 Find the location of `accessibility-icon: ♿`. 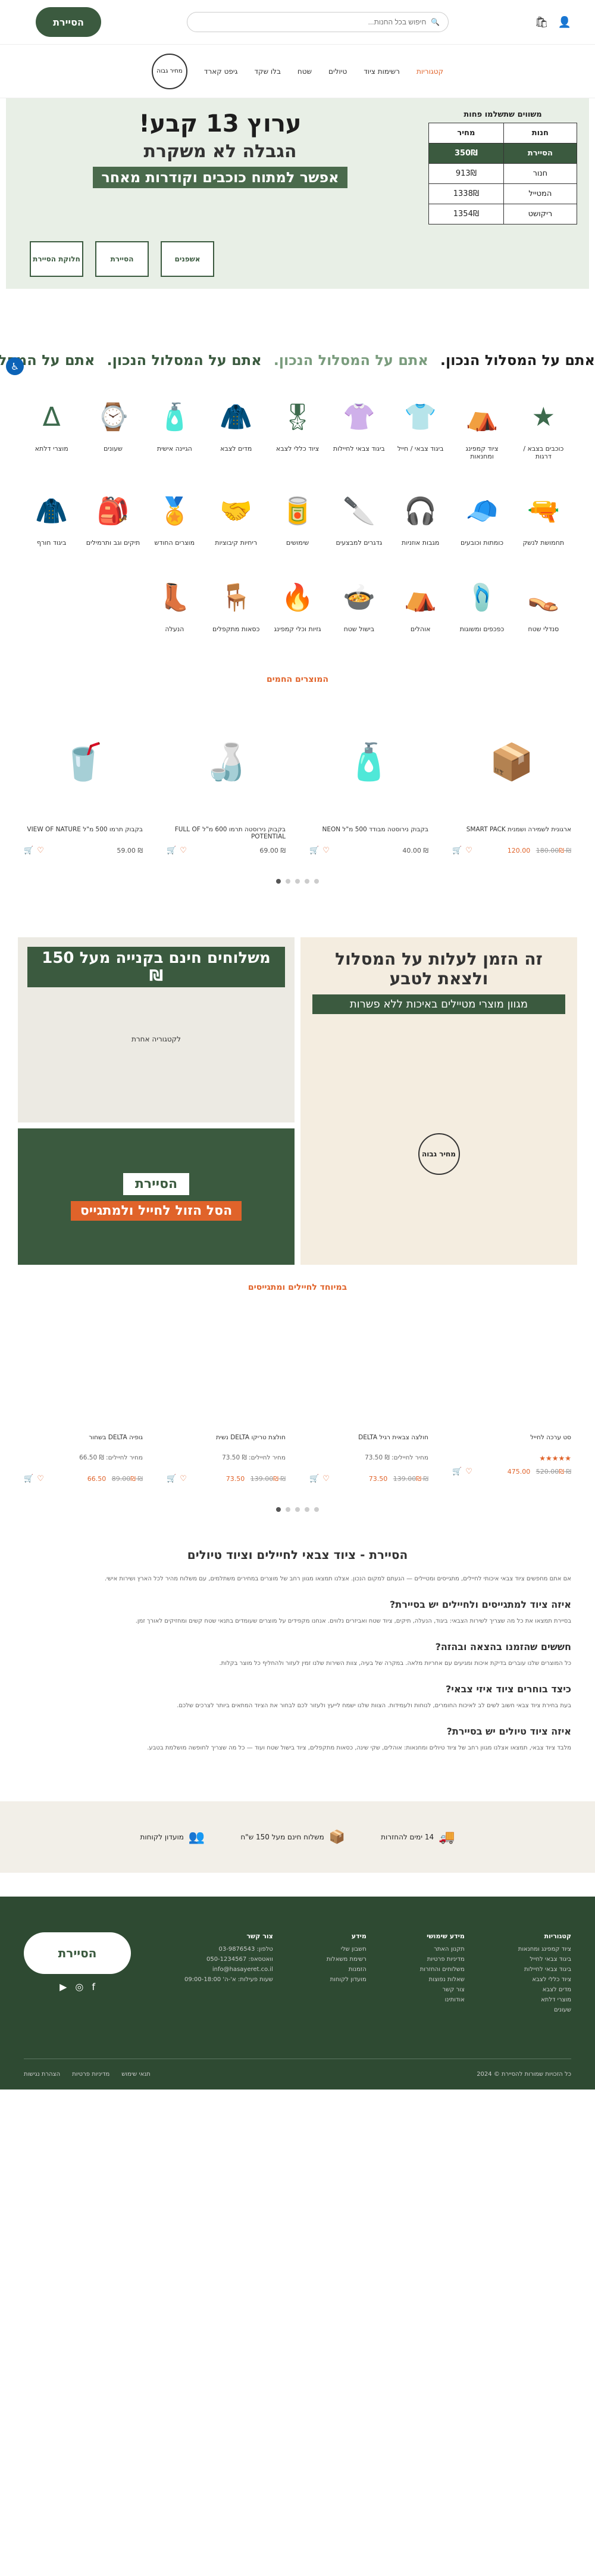

accessibility-icon: ♿ is located at coordinates (15, 366).